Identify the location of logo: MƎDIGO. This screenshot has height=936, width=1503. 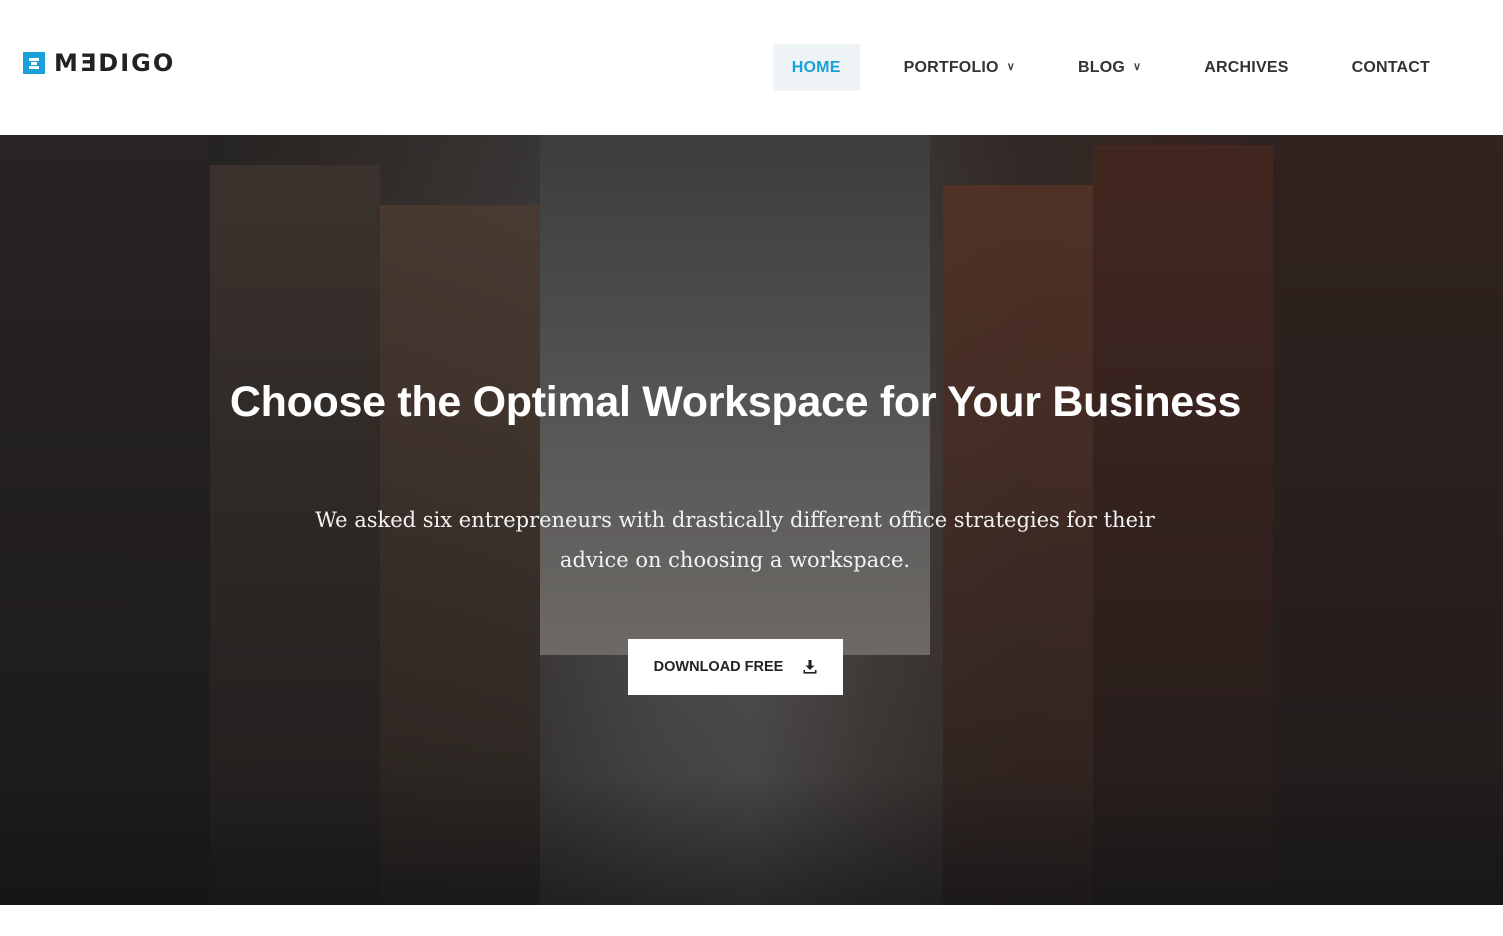
(99, 63).